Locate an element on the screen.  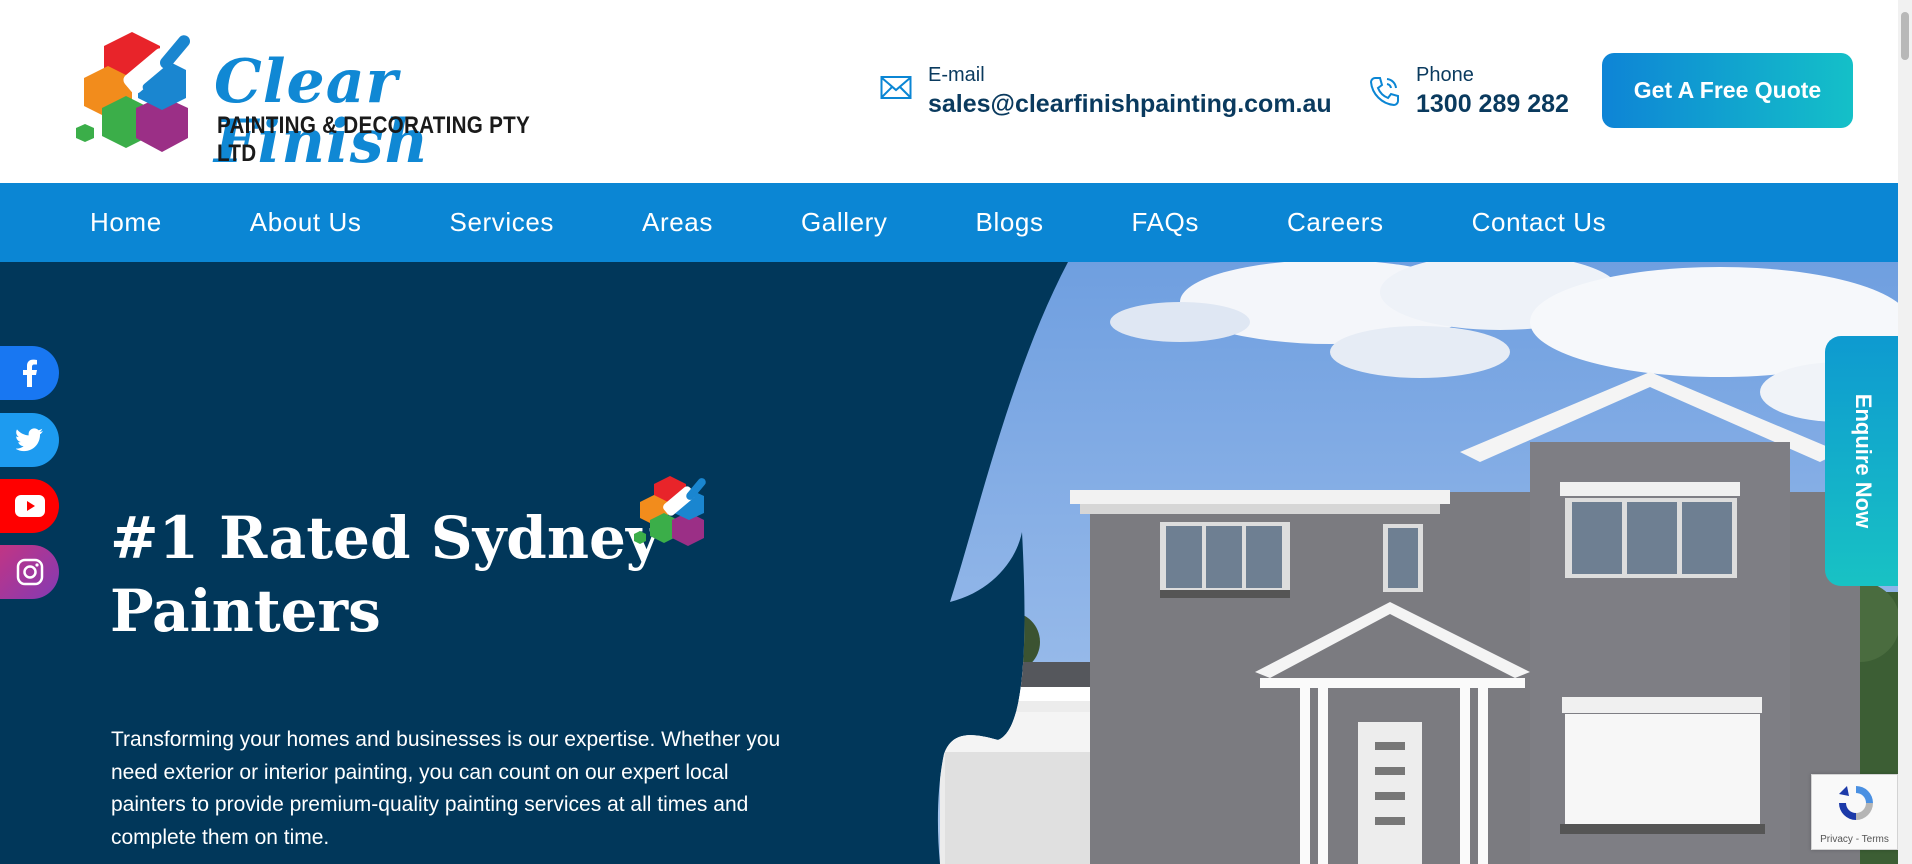
youtube-icon is located at coordinates (29, 506).